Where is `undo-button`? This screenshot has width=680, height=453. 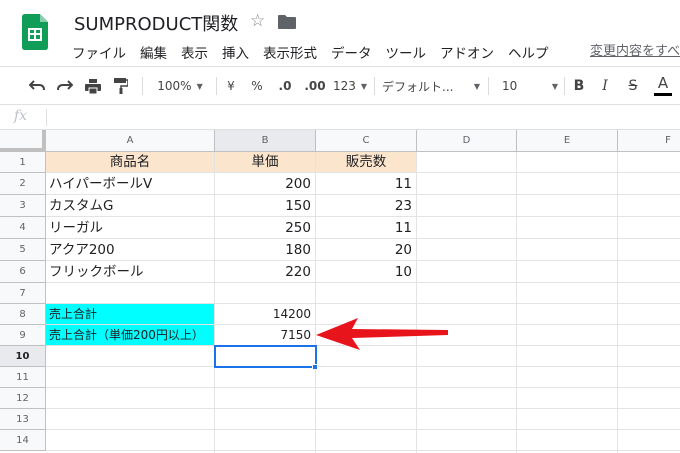 undo-button is located at coordinates (37, 86).